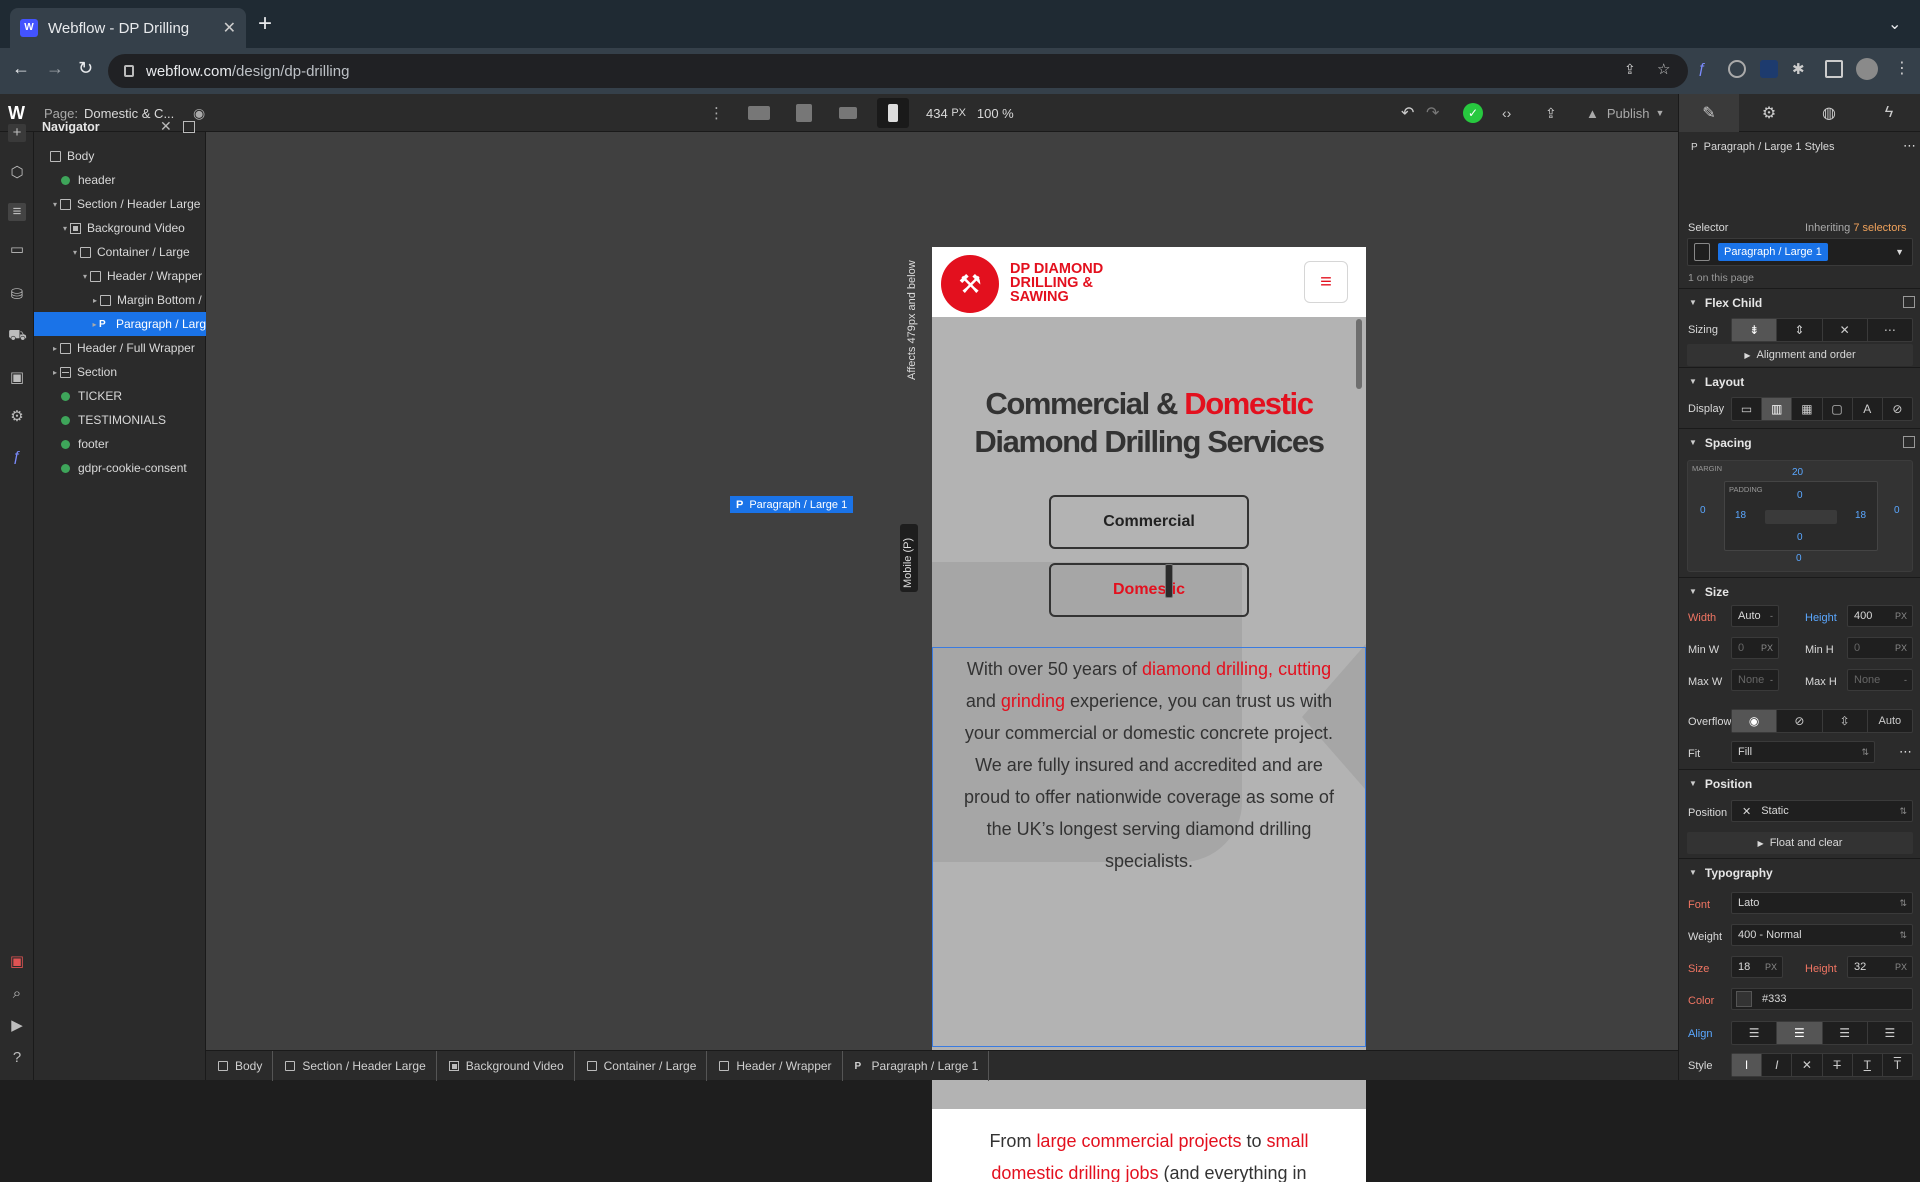 Image resolution: width=1920 pixels, height=1182 pixels. Describe the element at coordinates (1432, 113) in the screenshot. I see `redo-icon: ↷` at that location.